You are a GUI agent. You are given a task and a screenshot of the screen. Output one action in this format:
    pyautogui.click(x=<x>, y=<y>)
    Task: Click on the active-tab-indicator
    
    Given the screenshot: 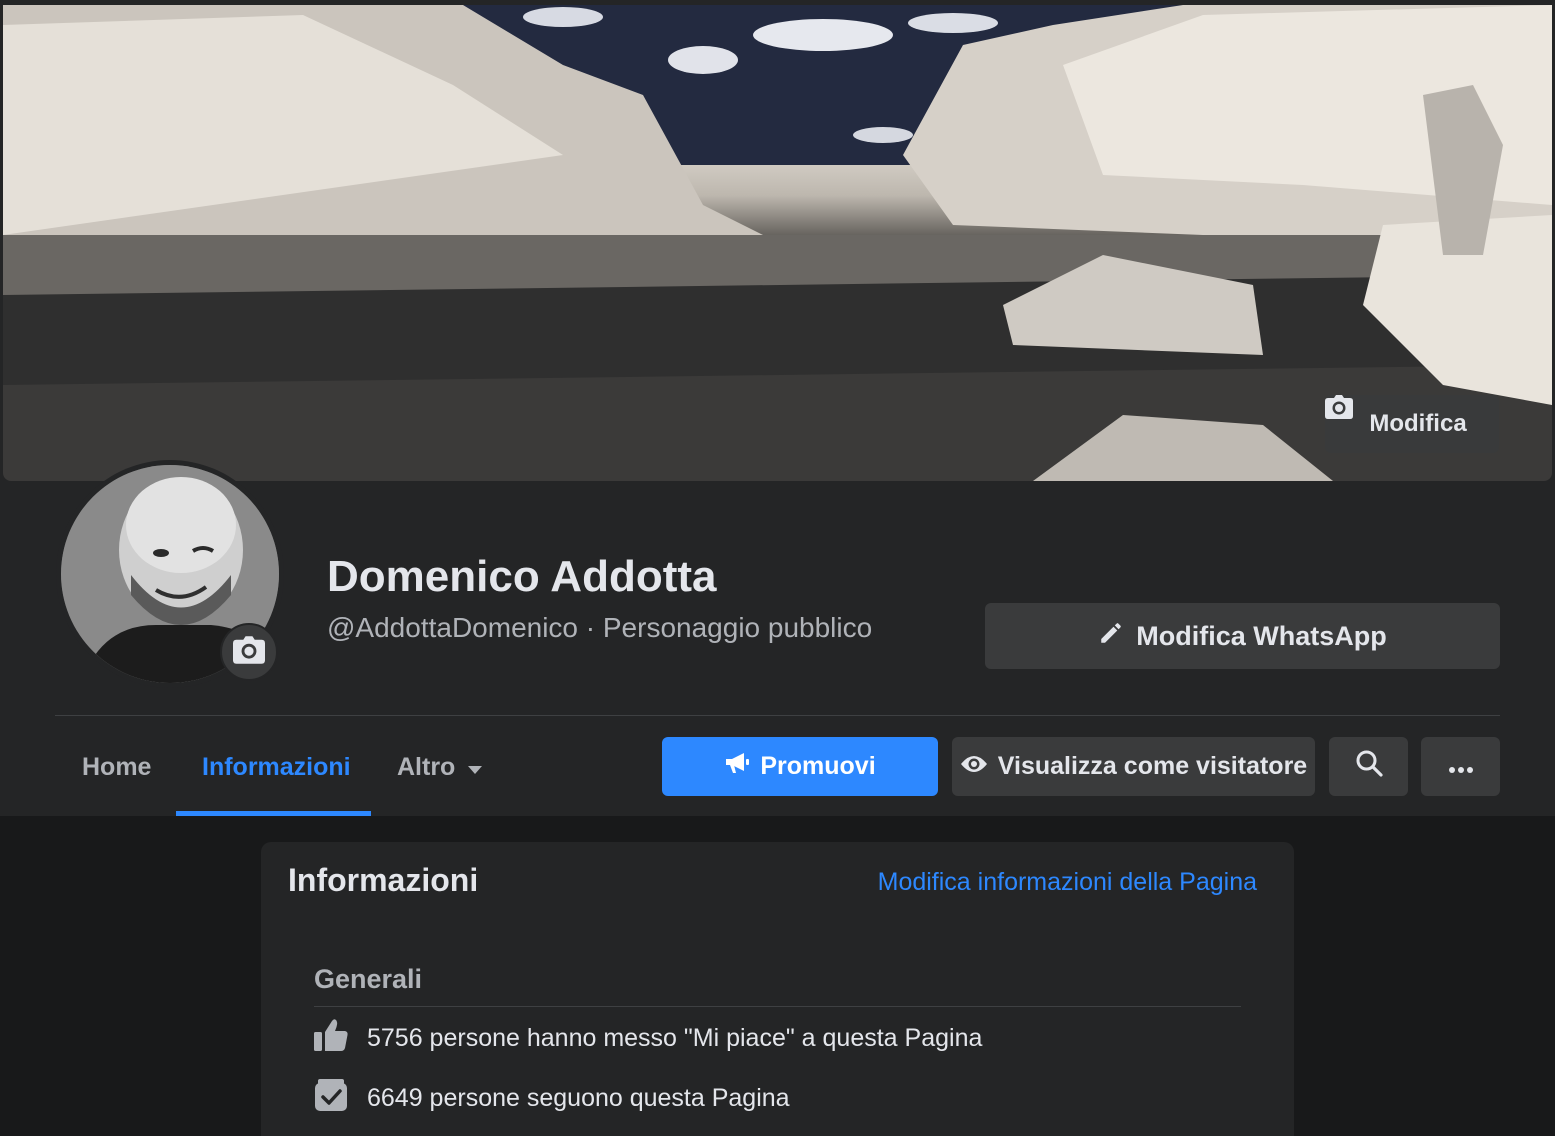 What is the action you would take?
    pyautogui.click(x=273, y=813)
    